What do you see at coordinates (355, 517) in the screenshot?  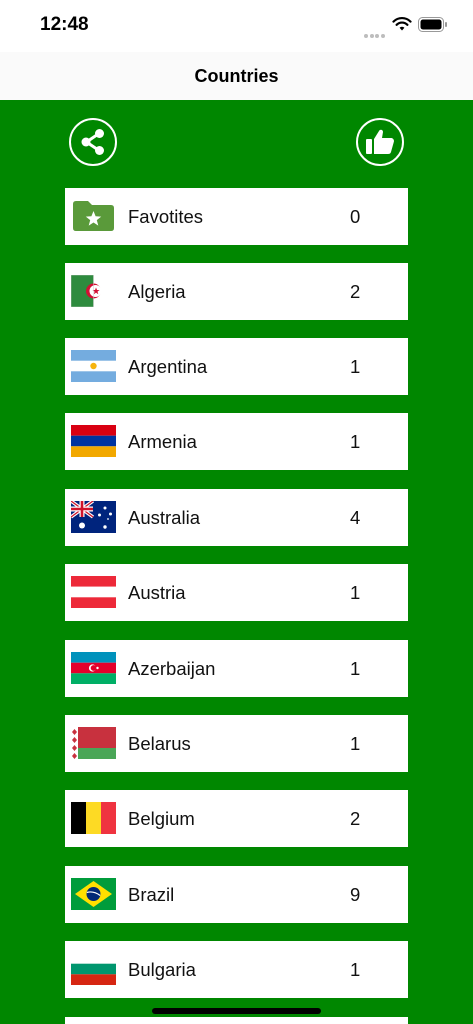 I see `country-count: 4` at bounding box center [355, 517].